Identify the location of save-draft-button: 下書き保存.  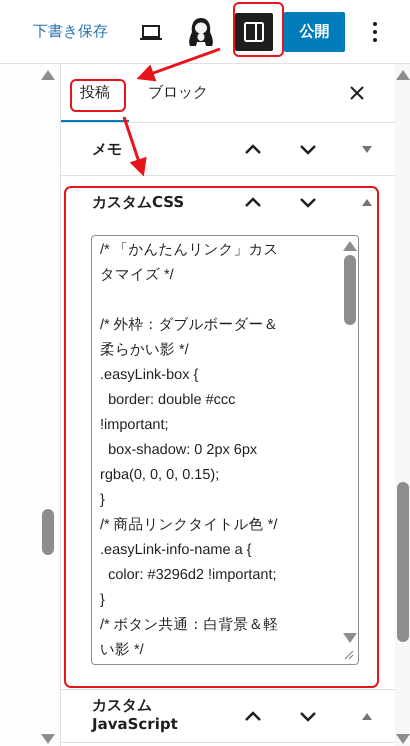
(70, 31).